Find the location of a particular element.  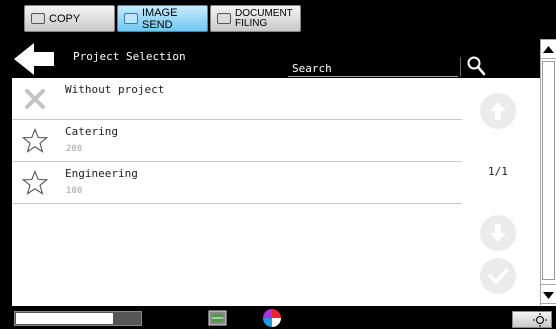

divider is located at coordinates (460, 67).